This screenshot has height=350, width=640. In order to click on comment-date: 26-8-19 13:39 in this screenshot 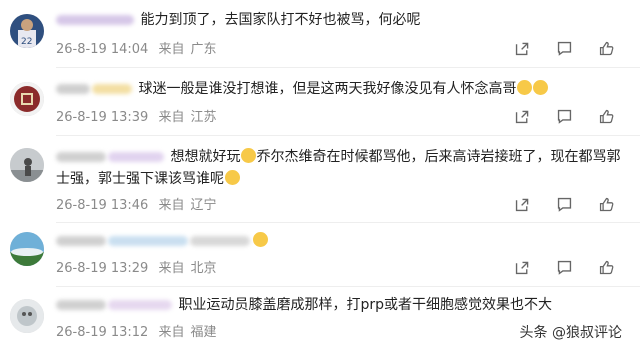, I will do `click(102, 117)`.